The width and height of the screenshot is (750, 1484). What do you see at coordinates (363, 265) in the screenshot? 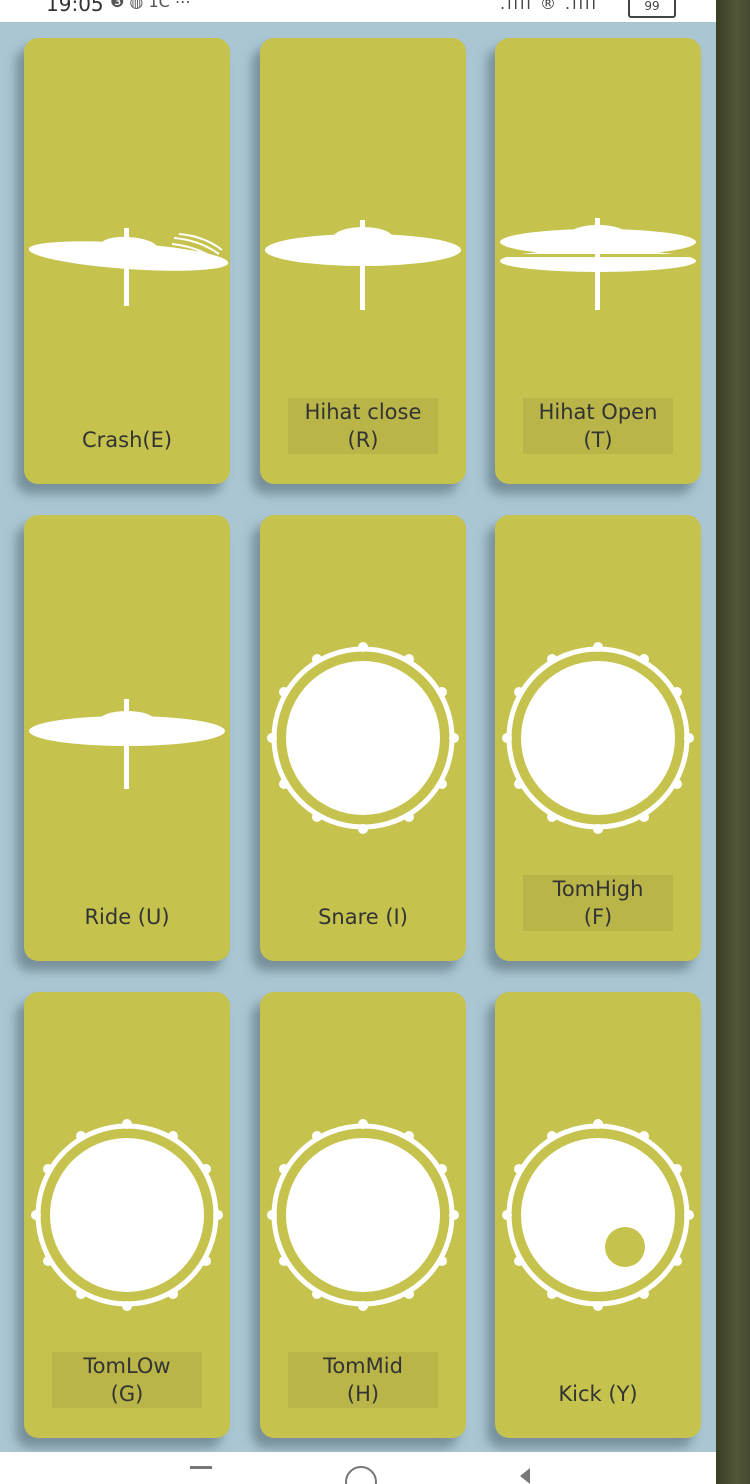
I see `hihat-closed-icon` at bounding box center [363, 265].